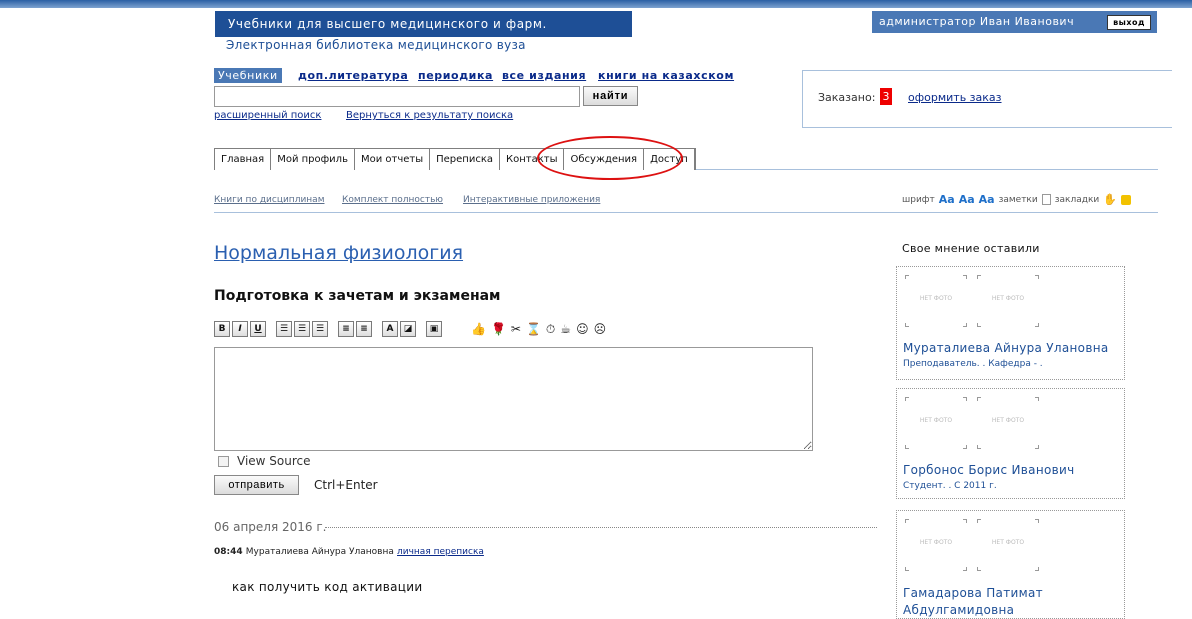 This screenshot has width=1192, height=619. I want to click on tab-my-profile: Мой профиль, so click(313, 159).